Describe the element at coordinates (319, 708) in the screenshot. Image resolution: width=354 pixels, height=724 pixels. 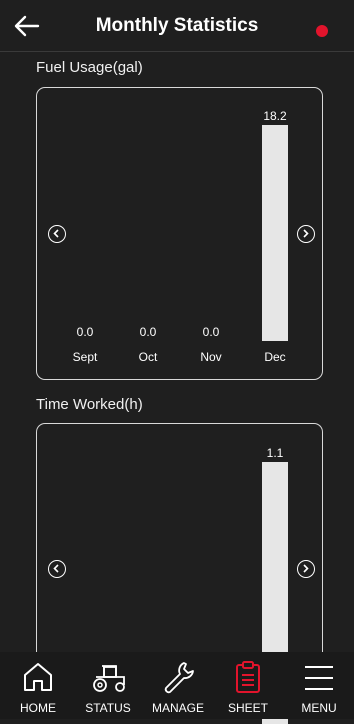
I see `nav-menu-label: MENU` at that location.